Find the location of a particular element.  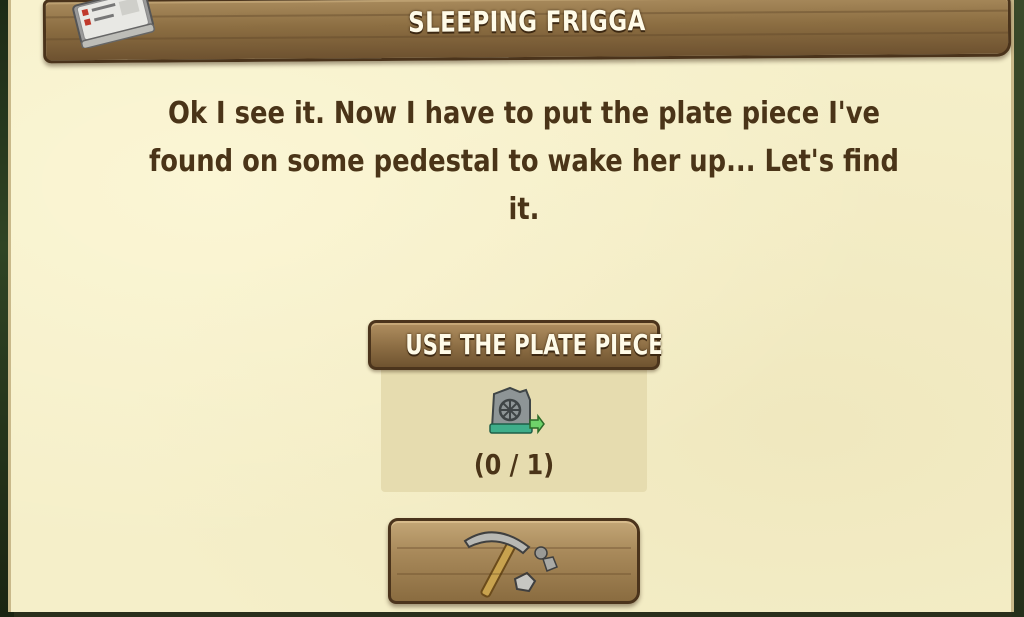

task-label: USE THE PLATE PIECE is located at coordinates (534, 344).